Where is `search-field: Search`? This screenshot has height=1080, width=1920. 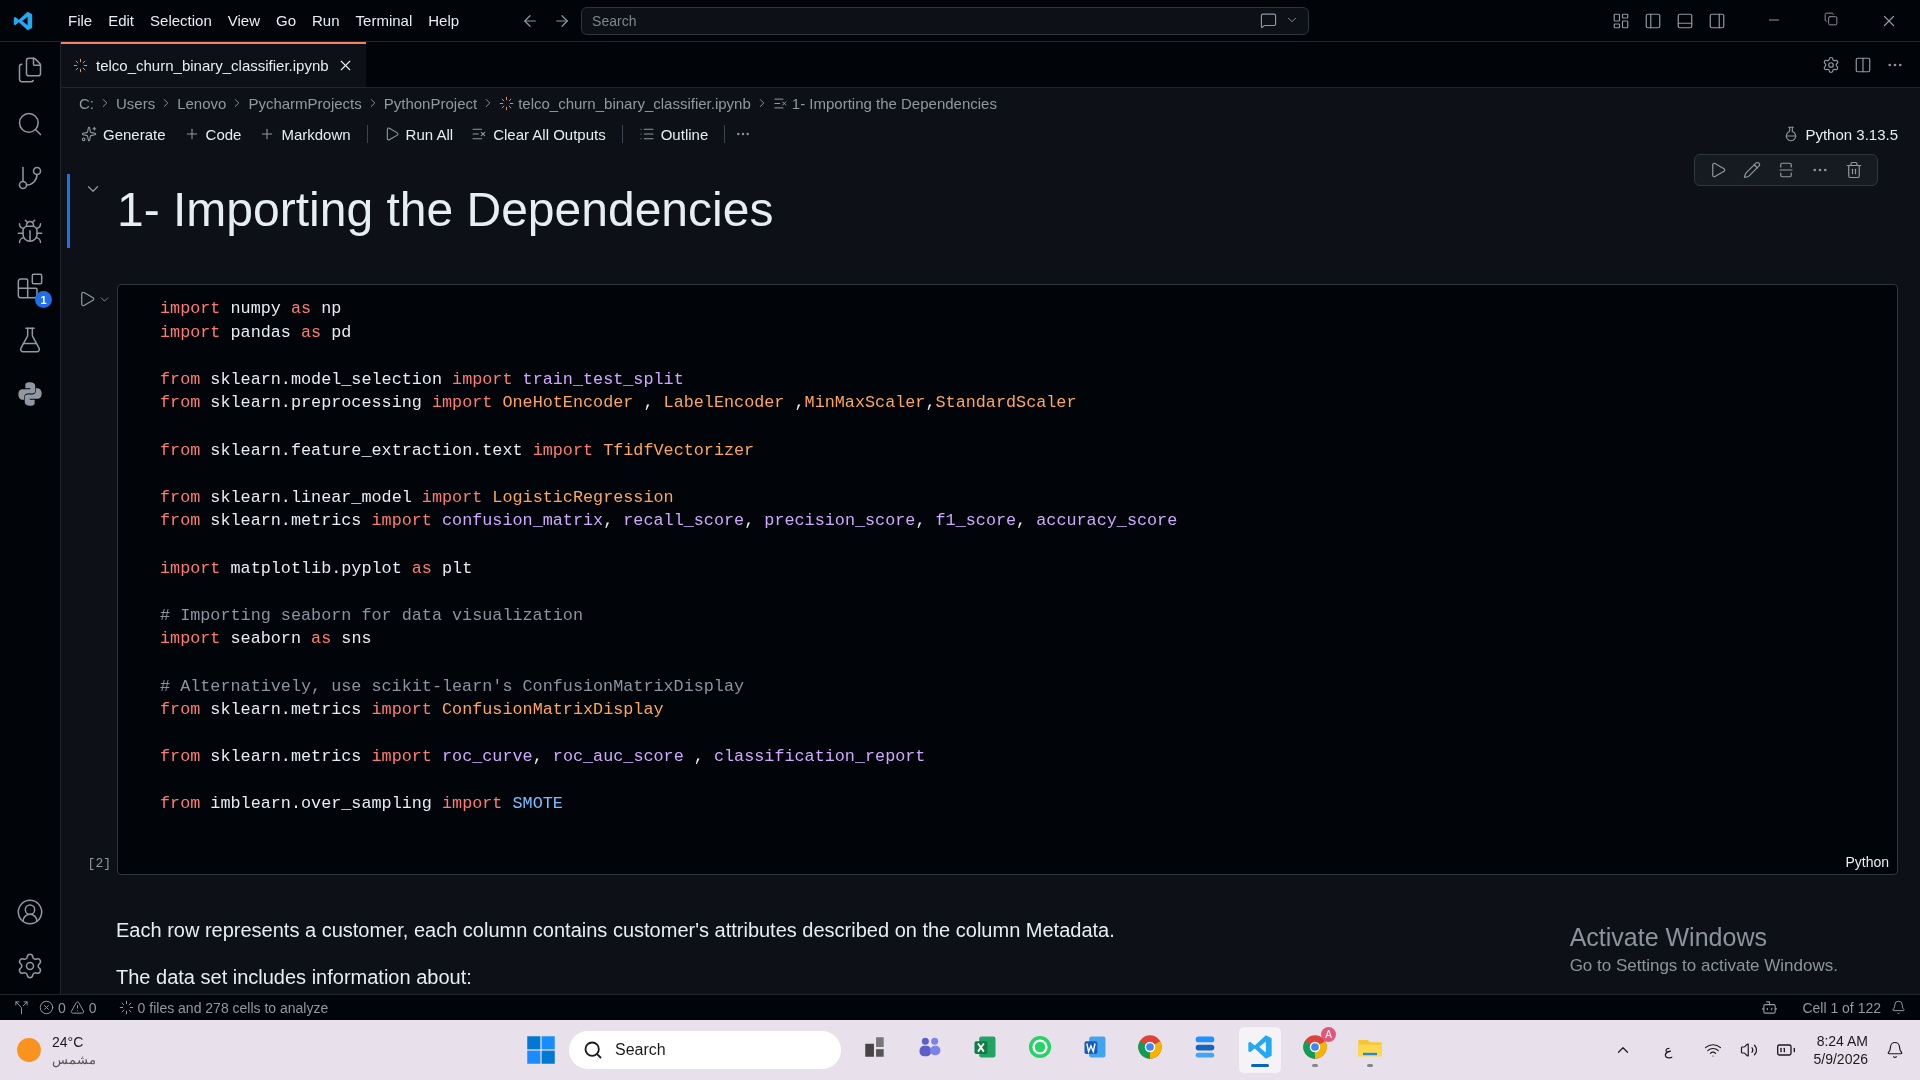
search-field: Search is located at coordinates (945, 20).